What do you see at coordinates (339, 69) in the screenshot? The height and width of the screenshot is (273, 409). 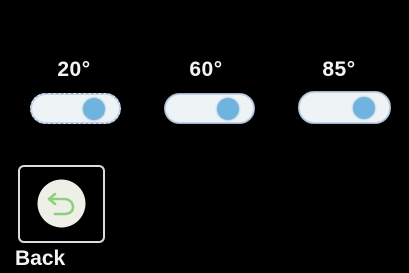 I see `angle-label-85: 85°` at bounding box center [339, 69].